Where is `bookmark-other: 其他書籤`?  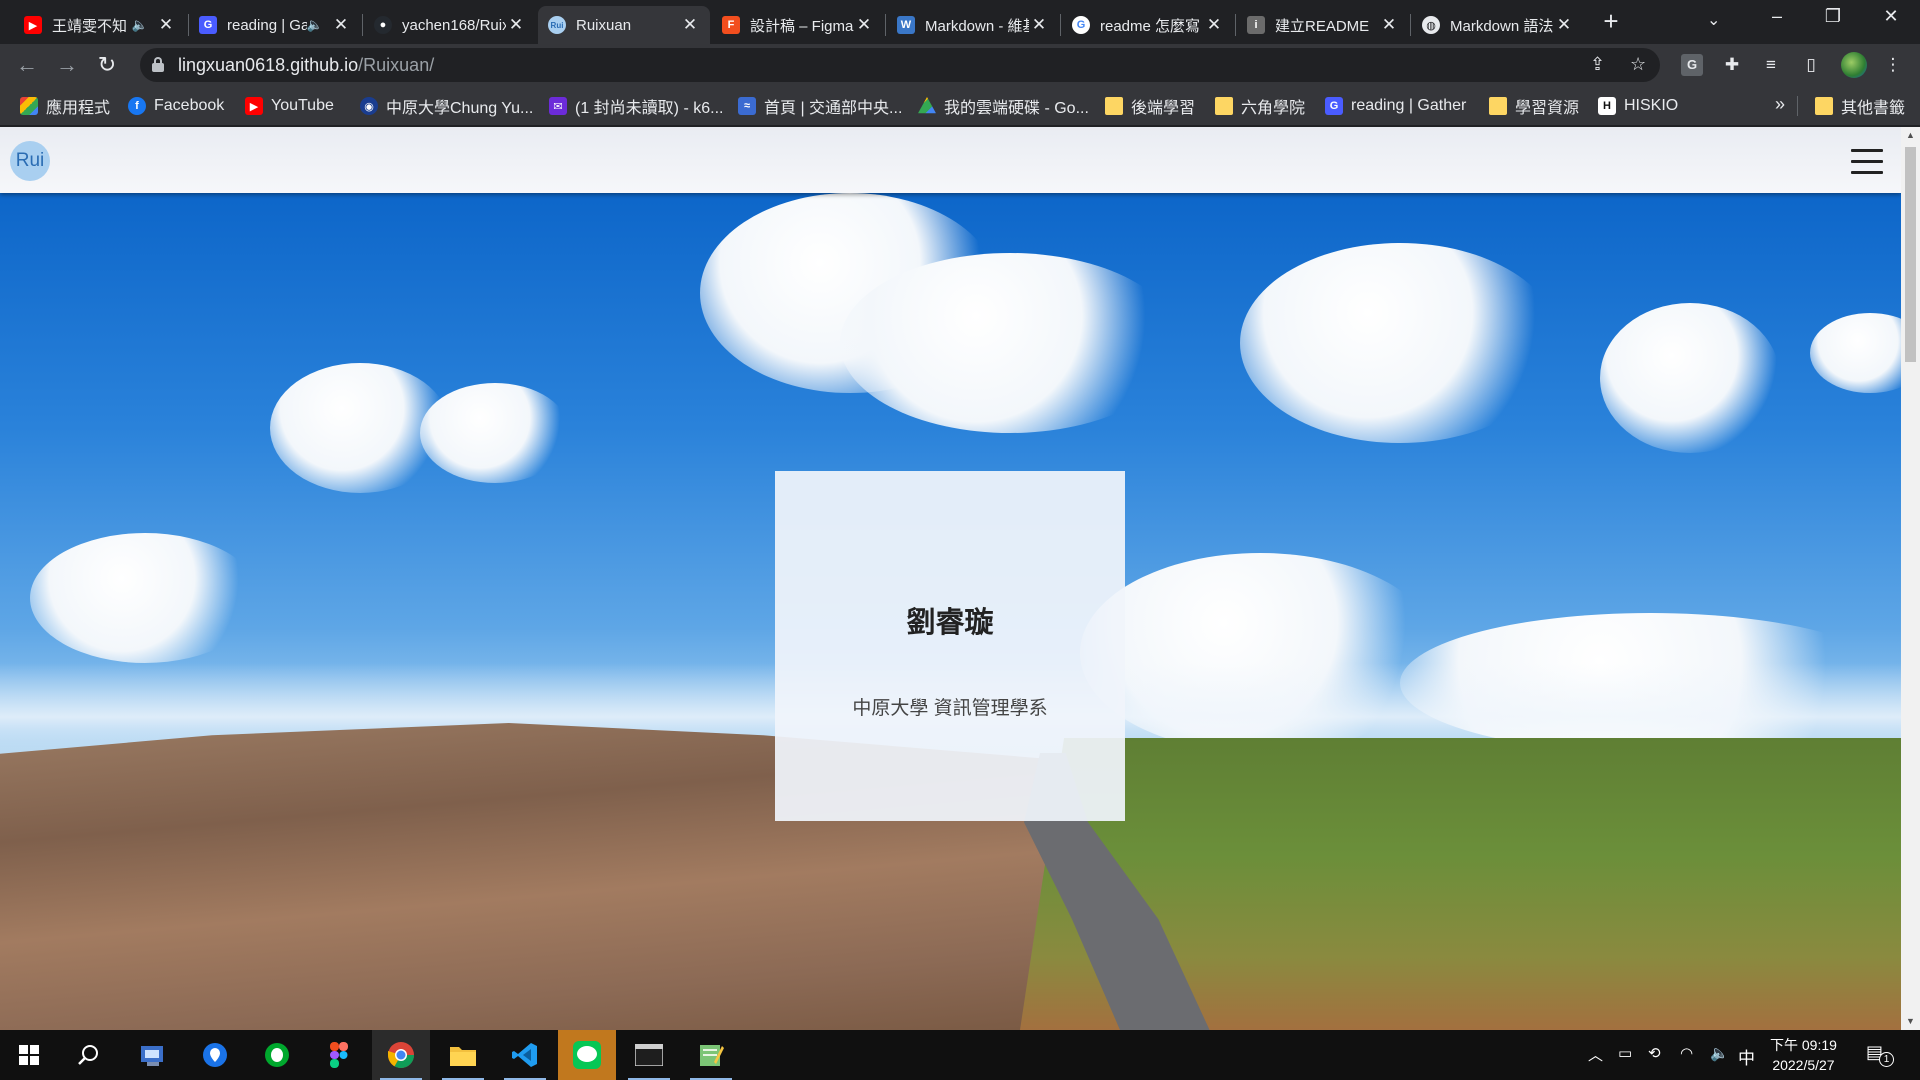 bookmark-other: 其他書籤 is located at coordinates (1860, 106).